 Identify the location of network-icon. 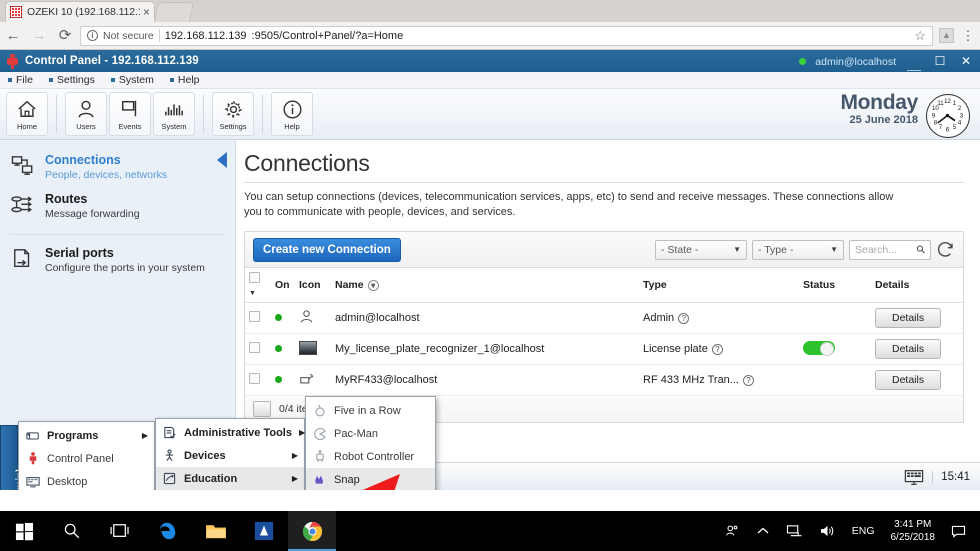
(794, 531).